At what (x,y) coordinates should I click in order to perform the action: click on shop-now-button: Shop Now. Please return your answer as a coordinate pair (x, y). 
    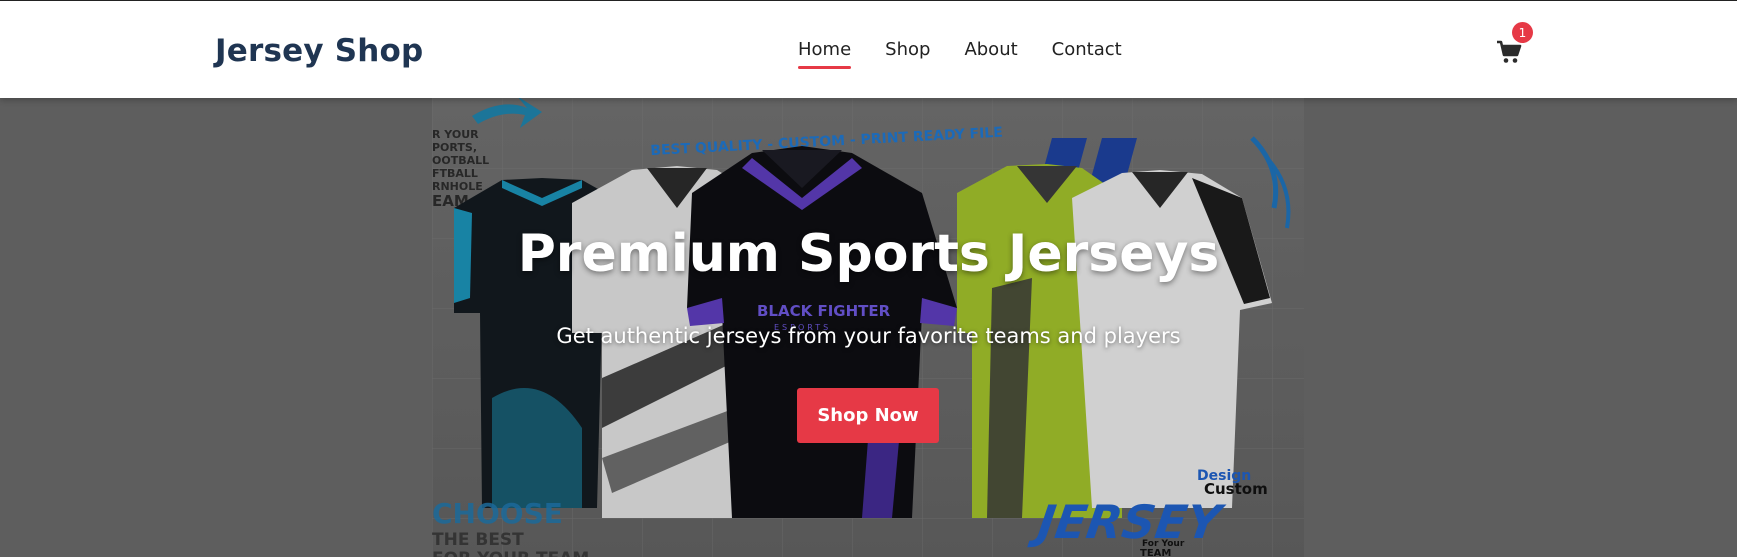
    Looking at the image, I should click on (868, 415).